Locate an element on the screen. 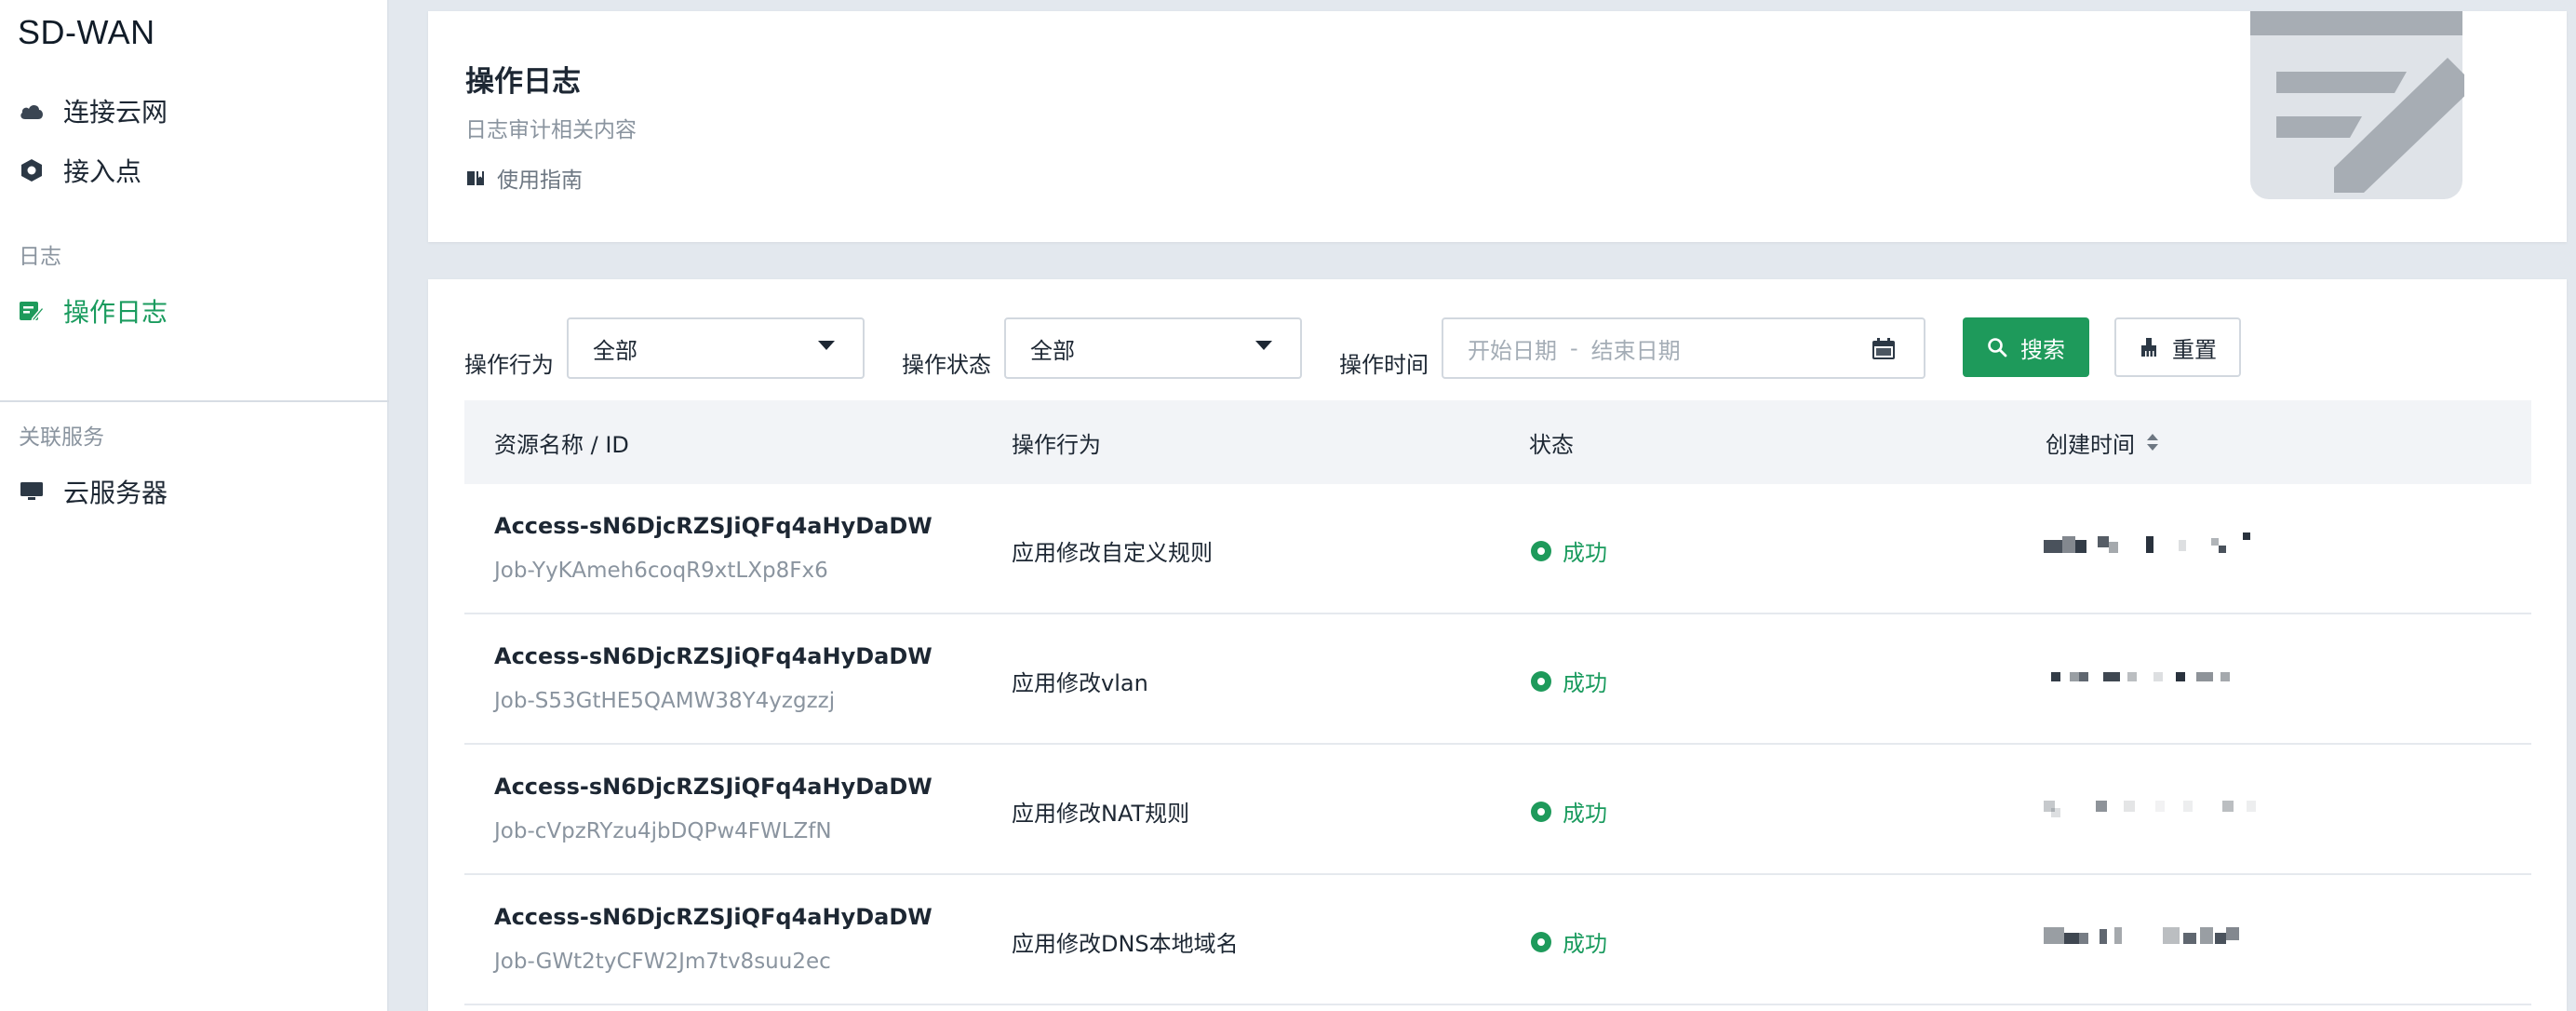  job-id: Job-GWt2tyCFW2Jm7tv8suu2ec is located at coordinates (662, 962).